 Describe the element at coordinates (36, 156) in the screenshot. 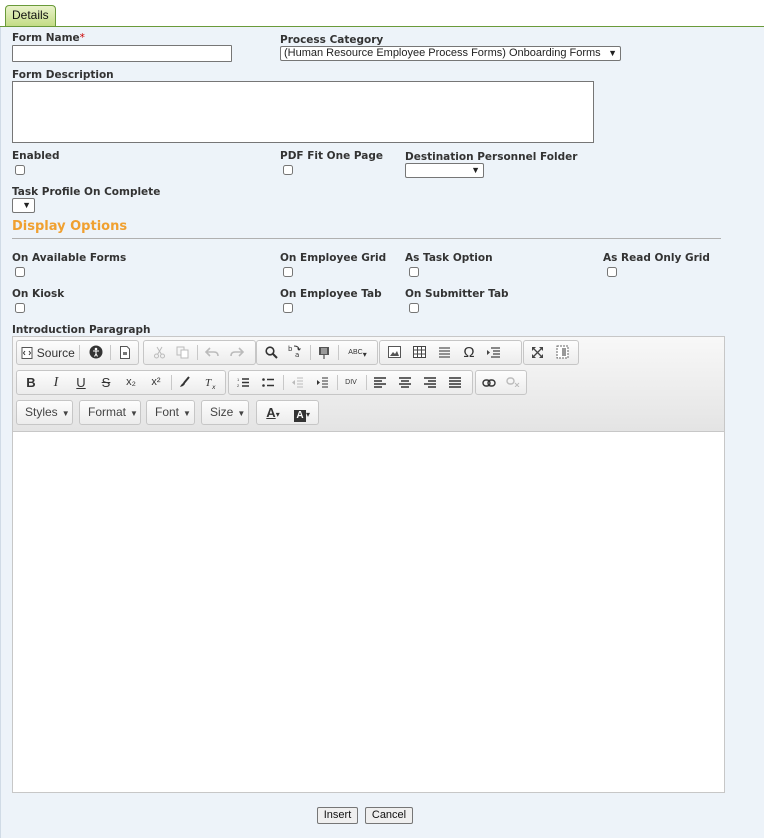

I see `enabled-label: Enabled` at that location.